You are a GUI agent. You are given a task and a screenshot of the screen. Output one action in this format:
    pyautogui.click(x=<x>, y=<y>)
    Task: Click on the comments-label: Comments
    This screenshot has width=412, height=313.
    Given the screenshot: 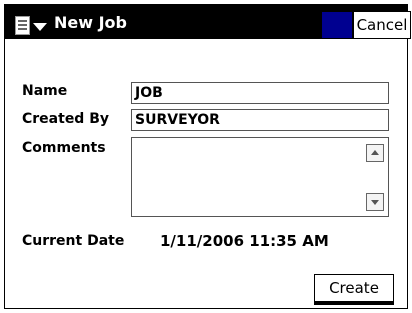 What is the action you would take?
    pyautogui.click(x=64, y=148)
    